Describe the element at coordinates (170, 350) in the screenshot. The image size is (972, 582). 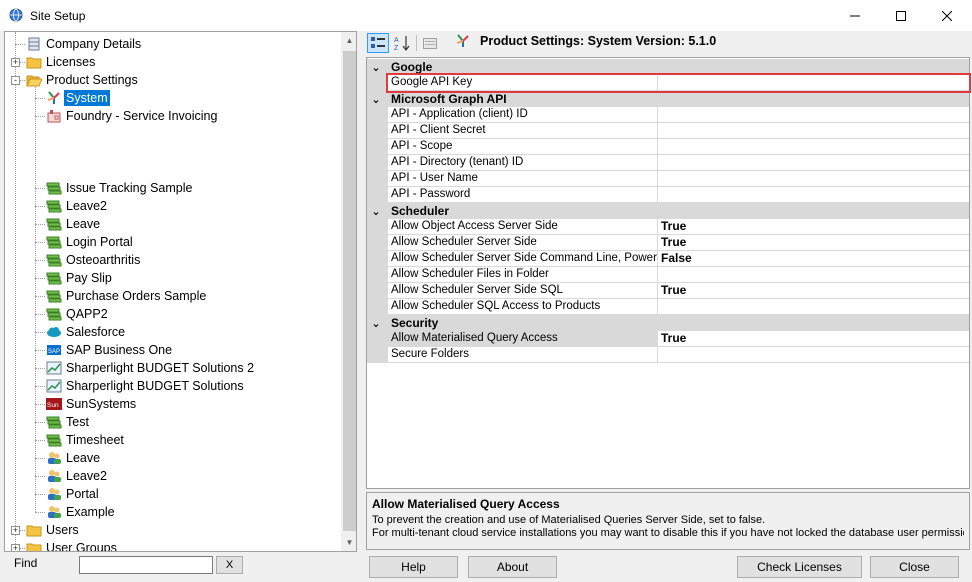
I see `tree-item: SAP SAP Business One` at that location.